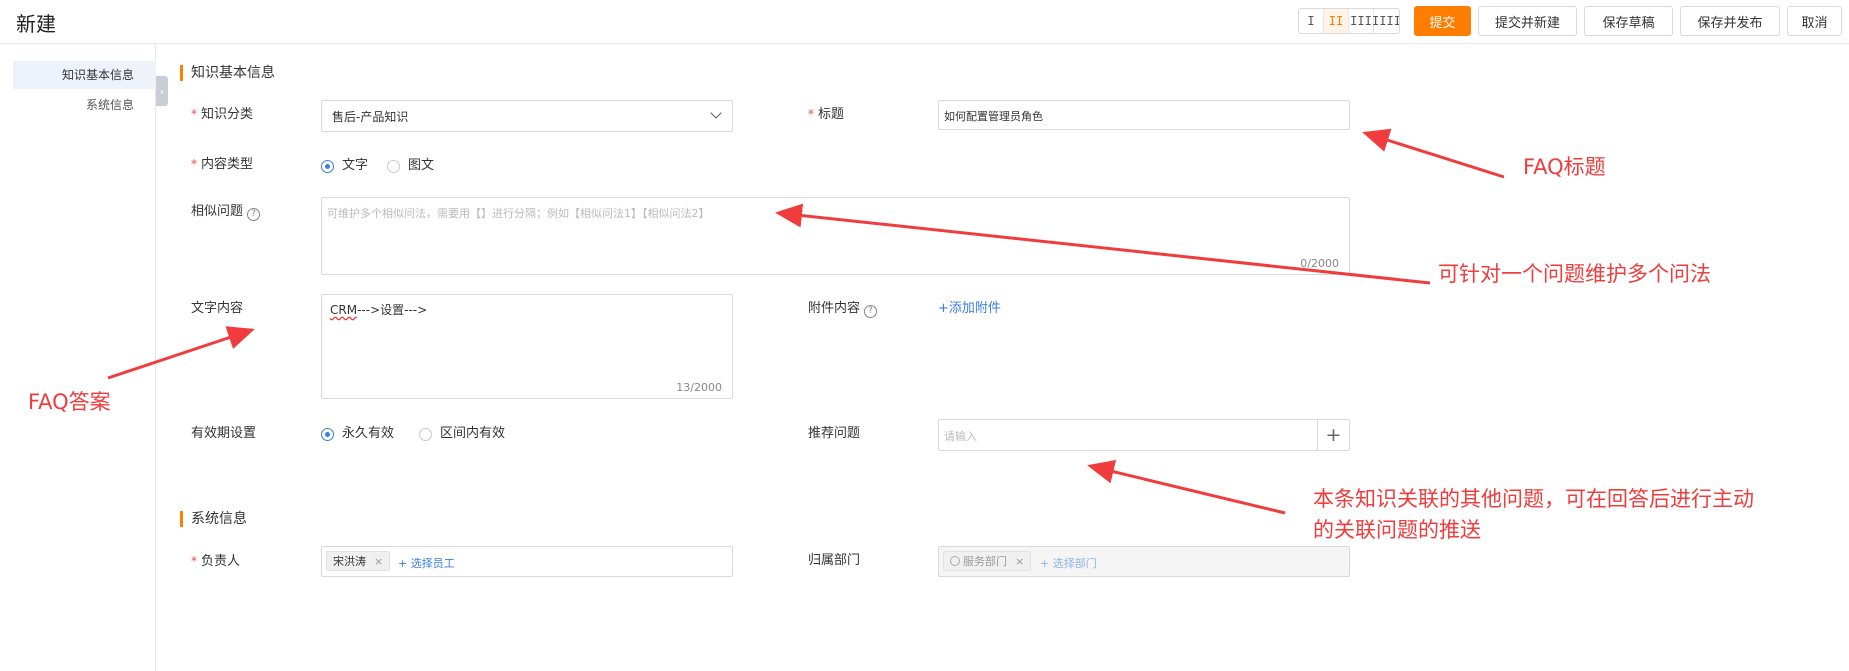 The height and width of the screenshot is (671, 1849). Describe the element at coordinates (1103, 244) in the screenshot. I see `arrow-similar` at that location.